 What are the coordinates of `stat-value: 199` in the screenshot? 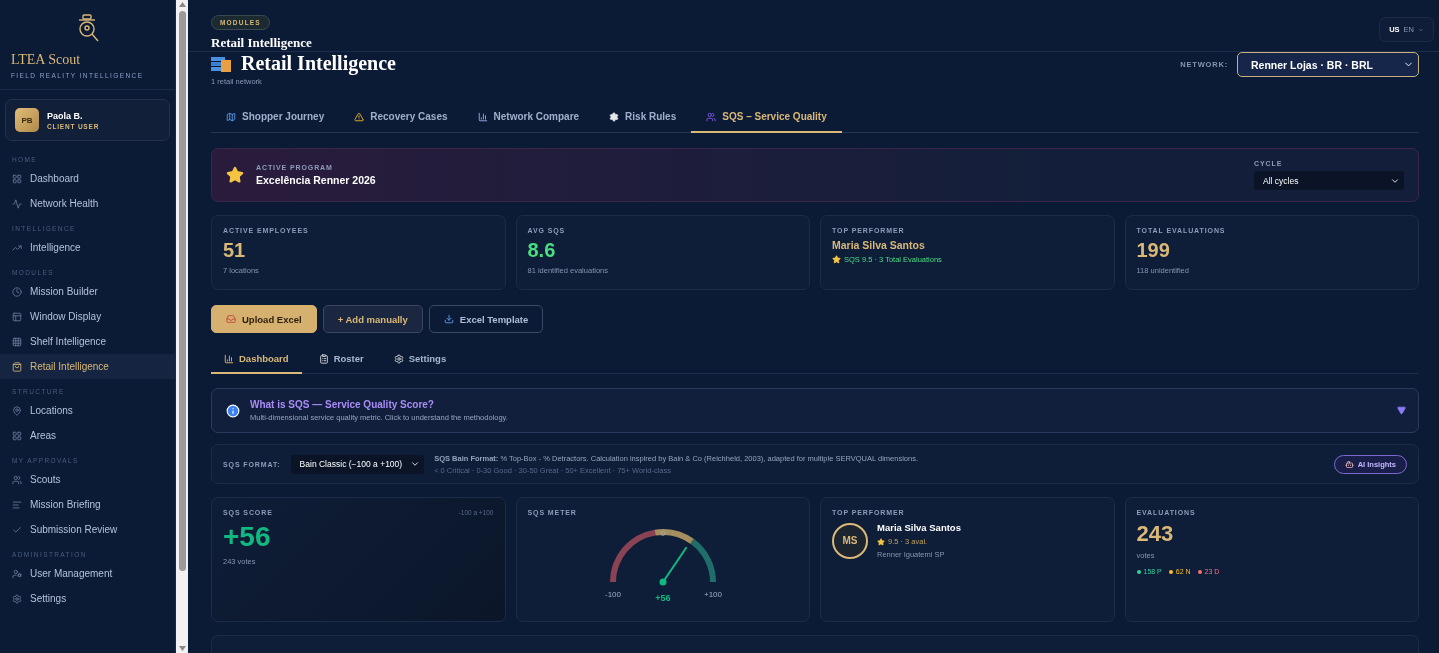 It's located at (1153, 250).